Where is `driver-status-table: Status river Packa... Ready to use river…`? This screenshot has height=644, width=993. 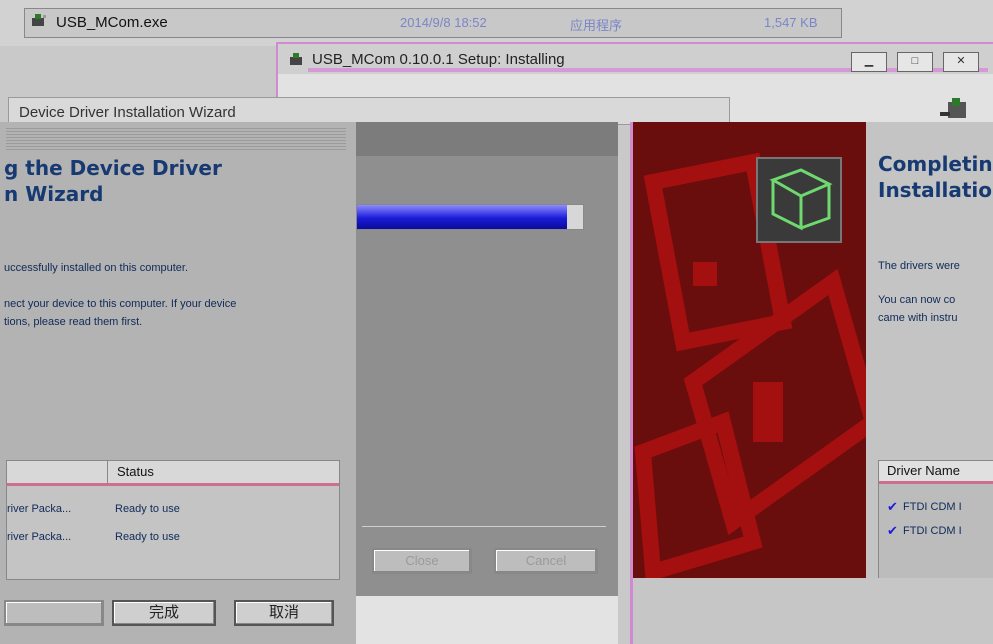
driver-status-table: Status river Packa... Ready to use river… is located at coordinates (173, 520).